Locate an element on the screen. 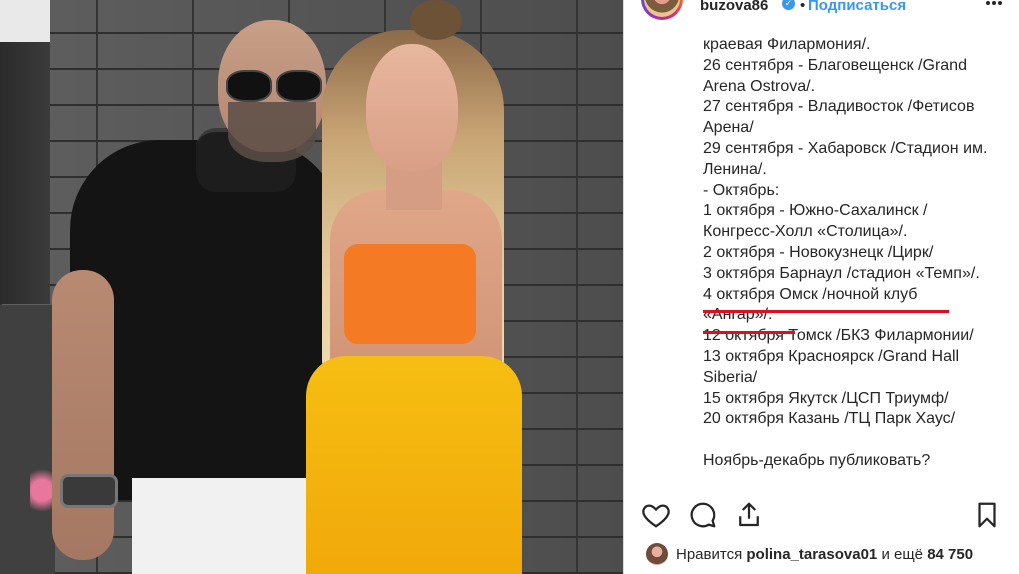 The height and width of the screenshot is (574, 1019). caption-line: 20 октября Казань /ТЦ Парк Хаус/ is located at coordinates (829, 419).